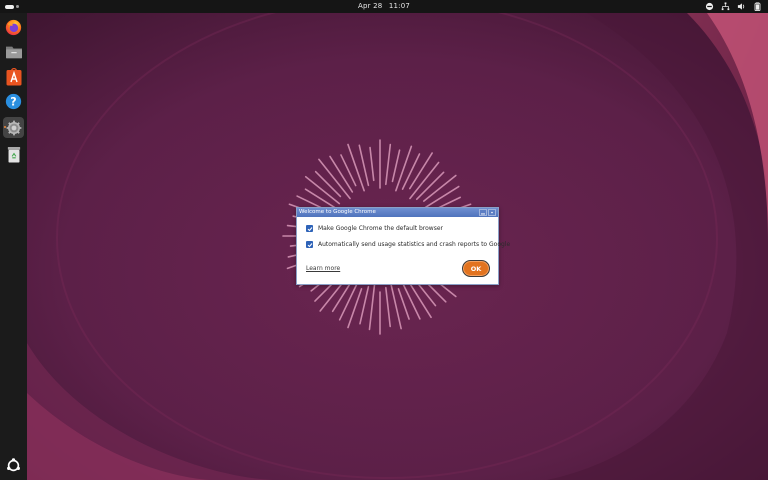 This screenshot has height=480, width=768. Describe the element at coordinates (757, 6) in the screenshot. I see `battery-icon` at that location.